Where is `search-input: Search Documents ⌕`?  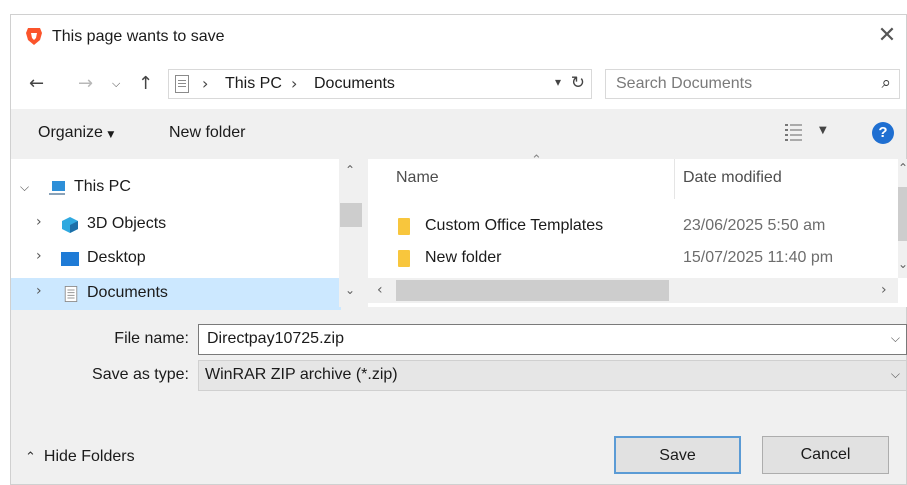 search-input: Search Documents ⌕ is located at coordinates (752, 84).